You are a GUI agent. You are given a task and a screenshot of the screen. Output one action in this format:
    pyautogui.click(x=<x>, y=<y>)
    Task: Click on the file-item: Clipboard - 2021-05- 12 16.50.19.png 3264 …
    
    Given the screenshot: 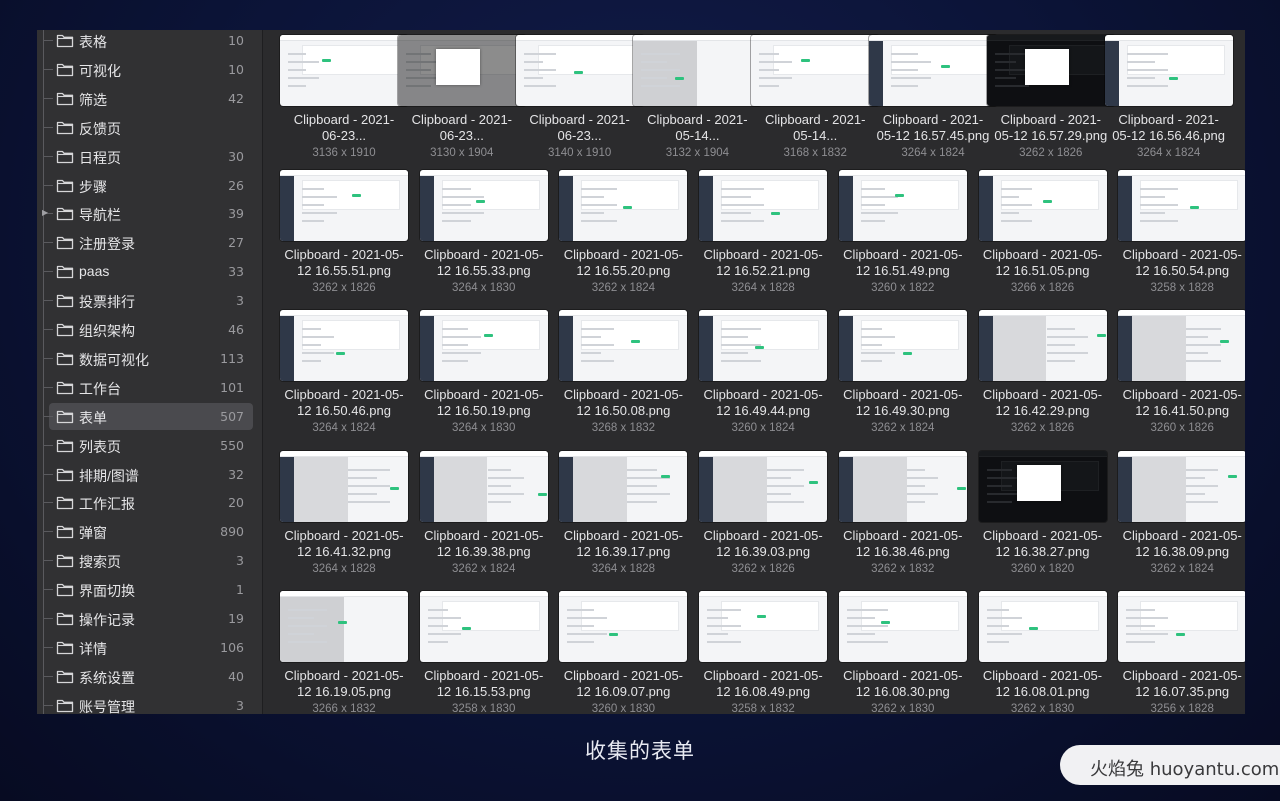 What is the action you would take?
    pyautogui.click(x=480, y=378)
    